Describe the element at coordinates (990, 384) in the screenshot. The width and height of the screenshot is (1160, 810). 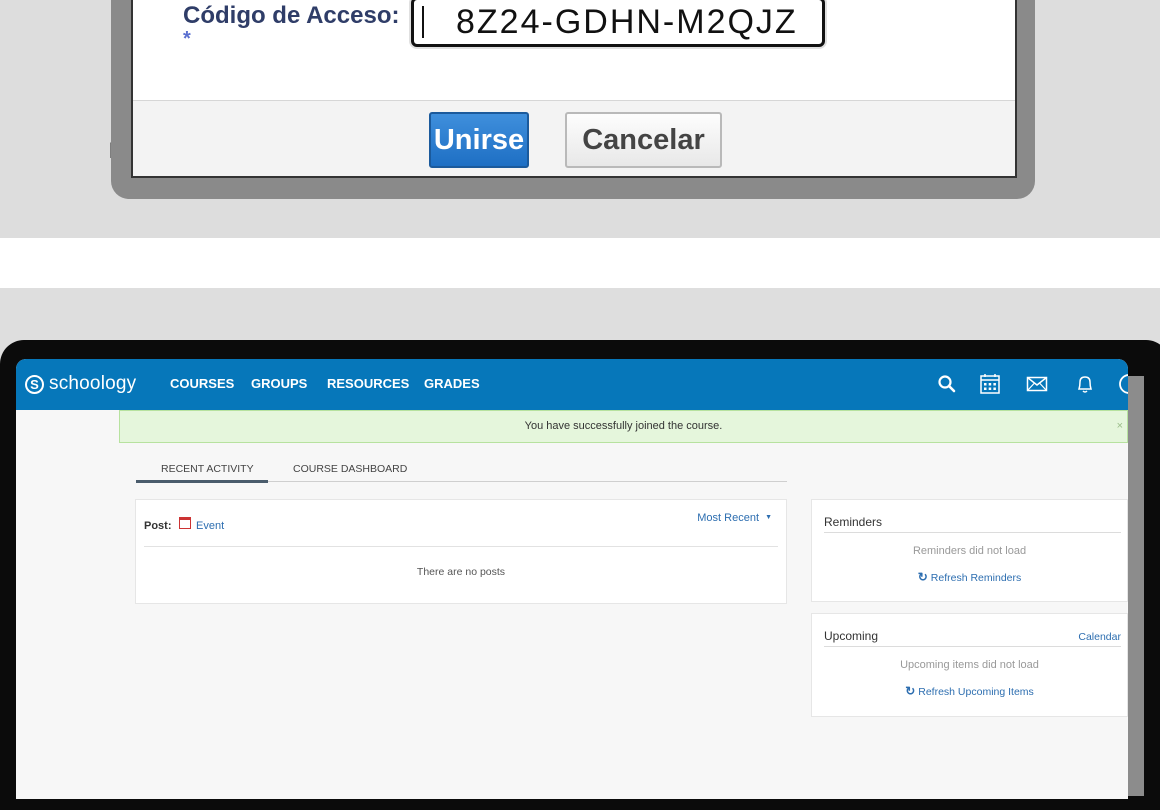
I see `calendar-icon` at that location.